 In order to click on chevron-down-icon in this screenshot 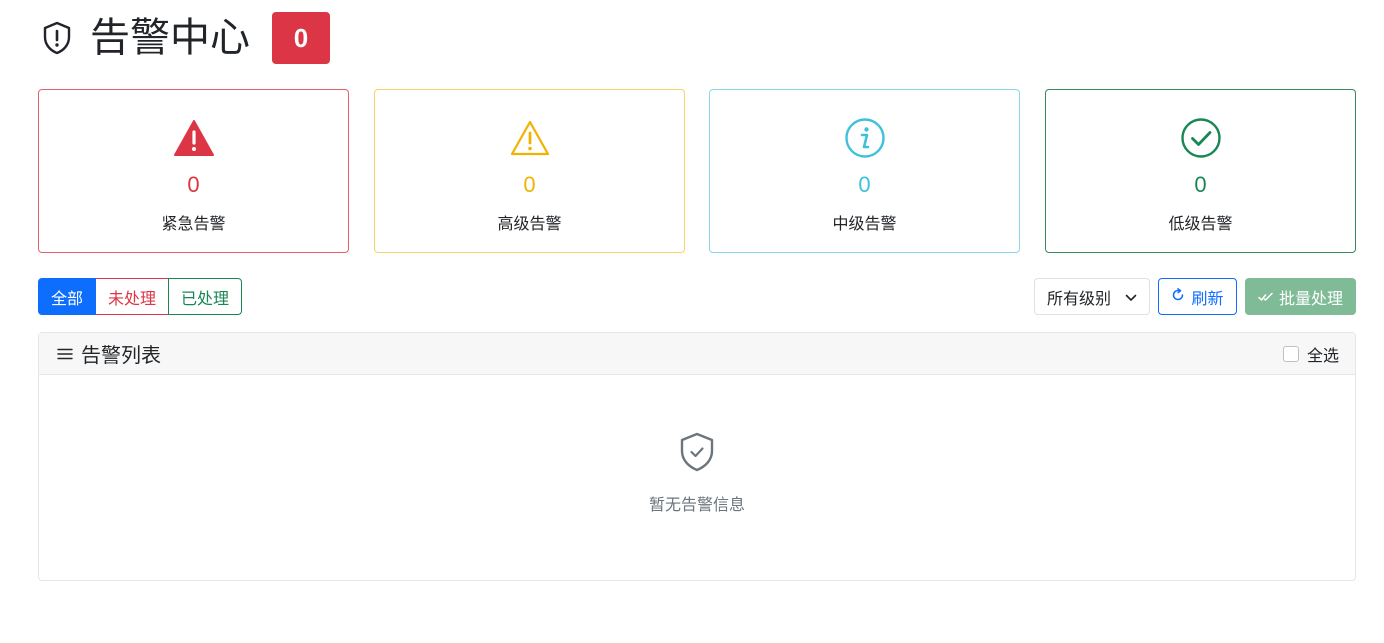, I will do `click(1131, 296)`.